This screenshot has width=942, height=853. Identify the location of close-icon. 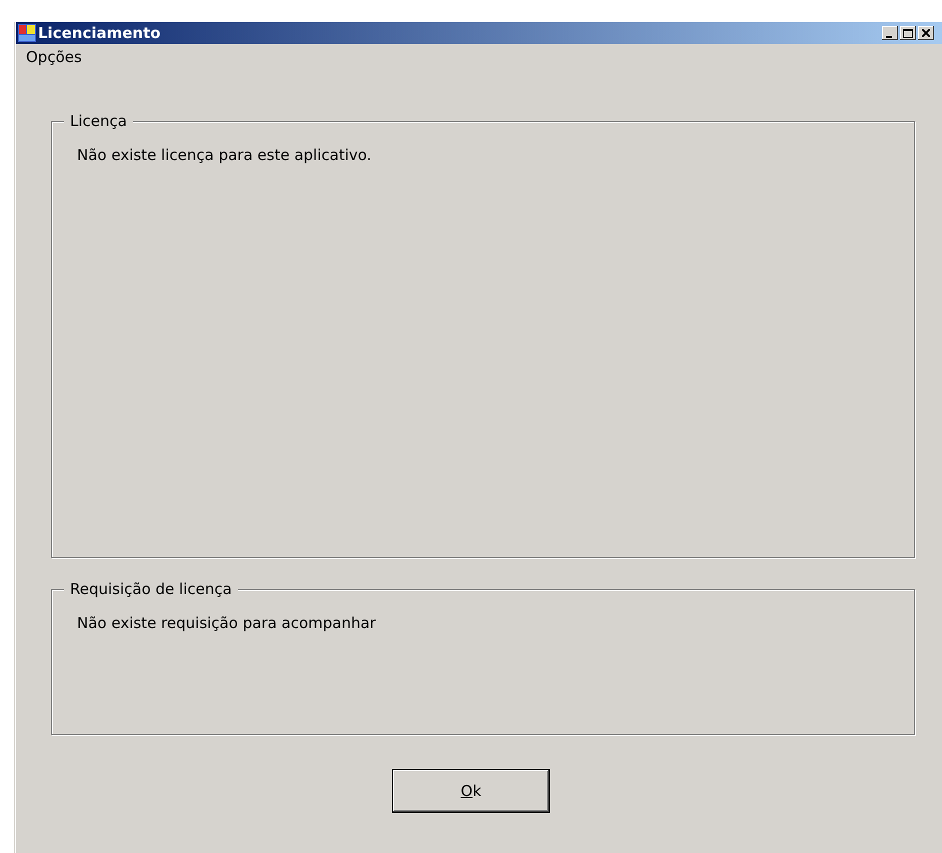
(926, 33).